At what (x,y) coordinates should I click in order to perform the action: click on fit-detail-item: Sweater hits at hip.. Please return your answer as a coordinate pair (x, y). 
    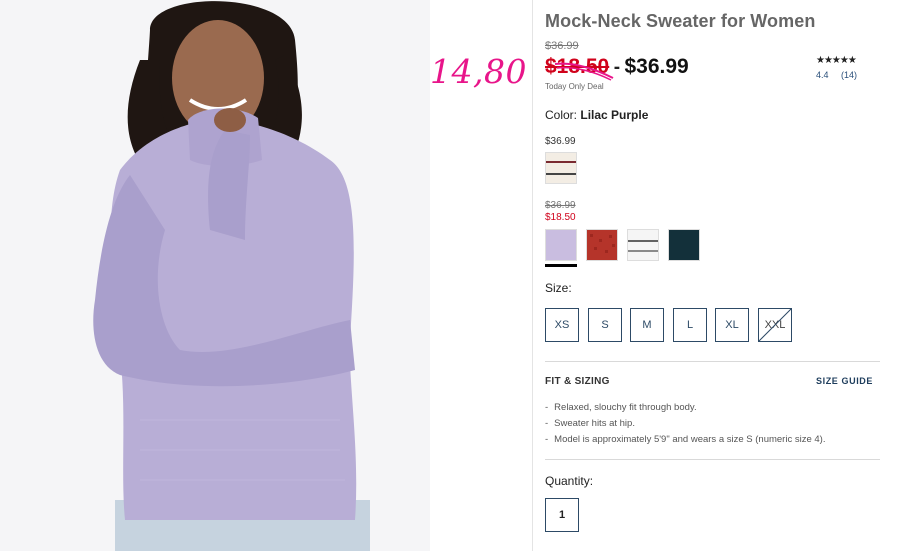
    Looking at the image, I should click on (685, 424).